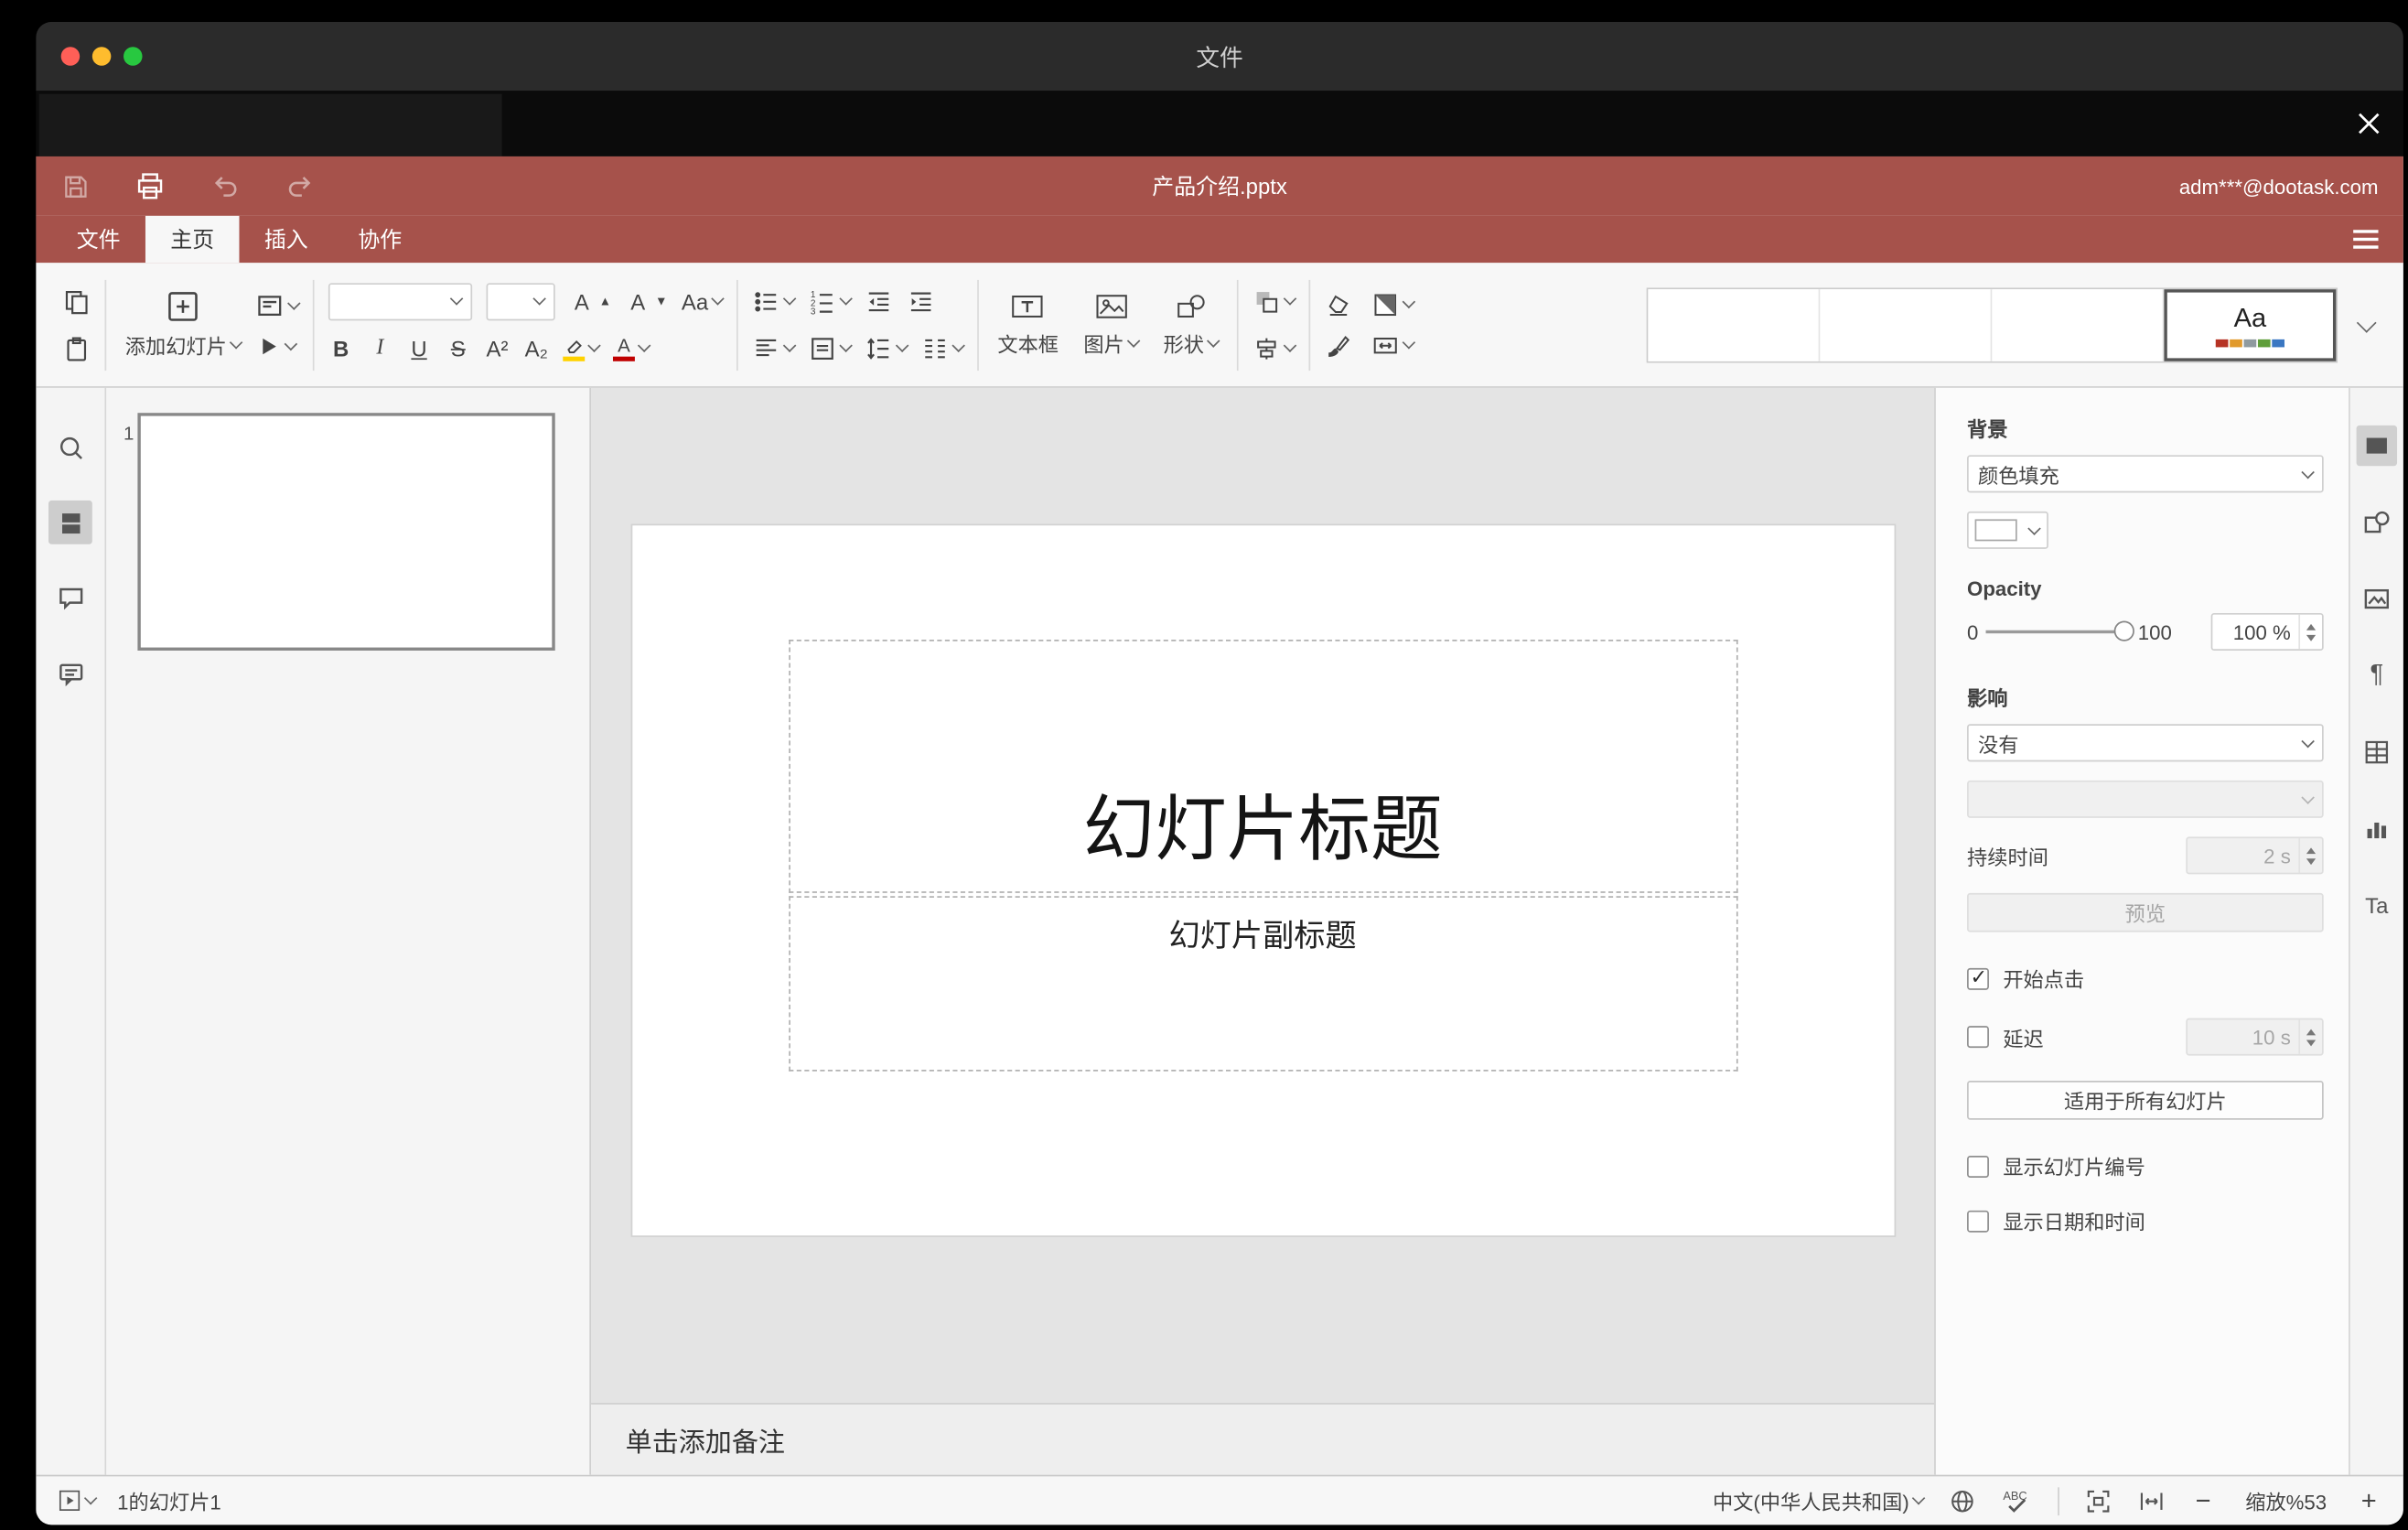 Image resolution: width=2408 pixels, height=1530 pixels. Describe the element at coordinates (1978, 1166) in the screenshot. I see `show-slide-number-checkbox` at that location.